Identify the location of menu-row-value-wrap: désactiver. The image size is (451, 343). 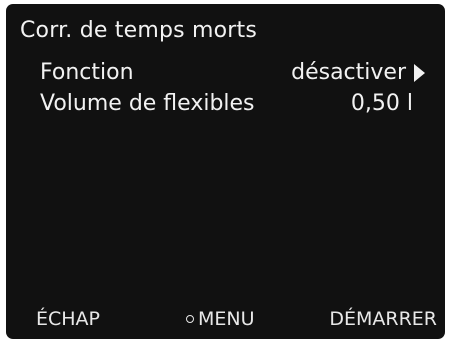
(358, 72).